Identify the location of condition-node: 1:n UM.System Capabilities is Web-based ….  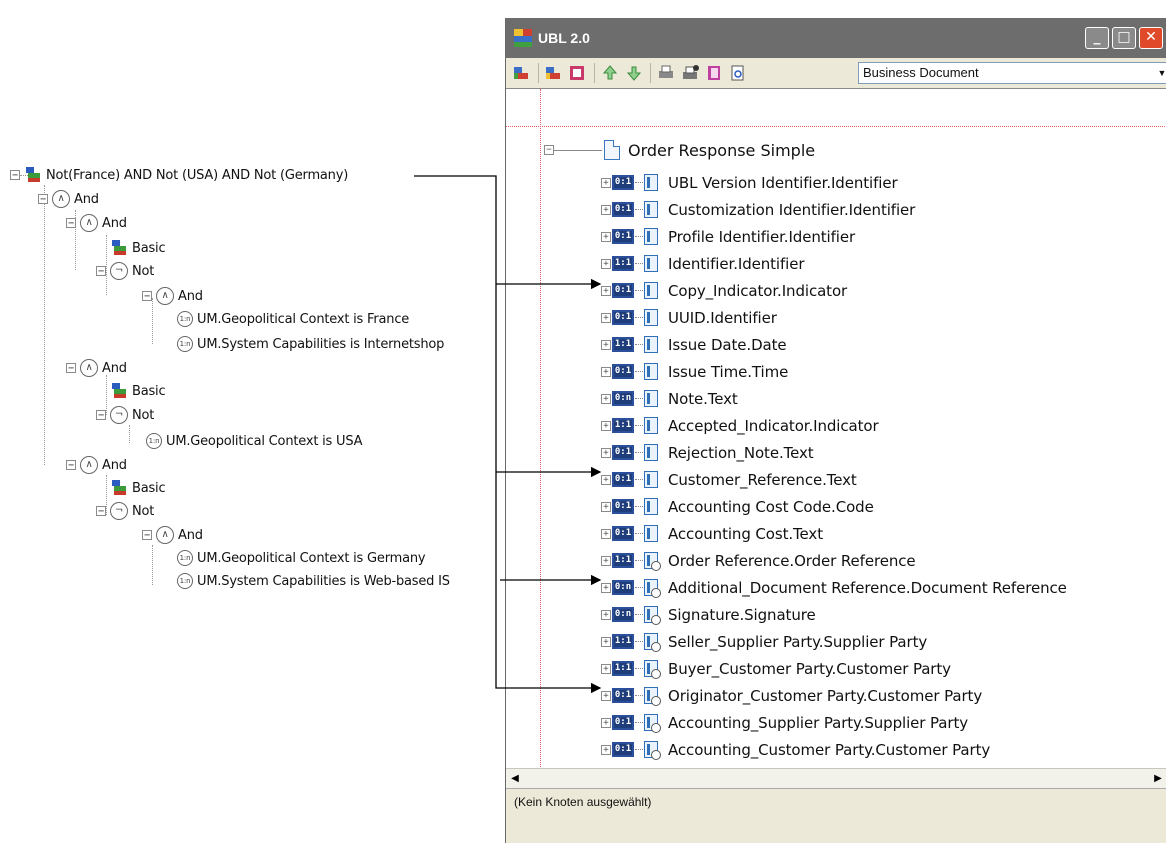
(313, 581).